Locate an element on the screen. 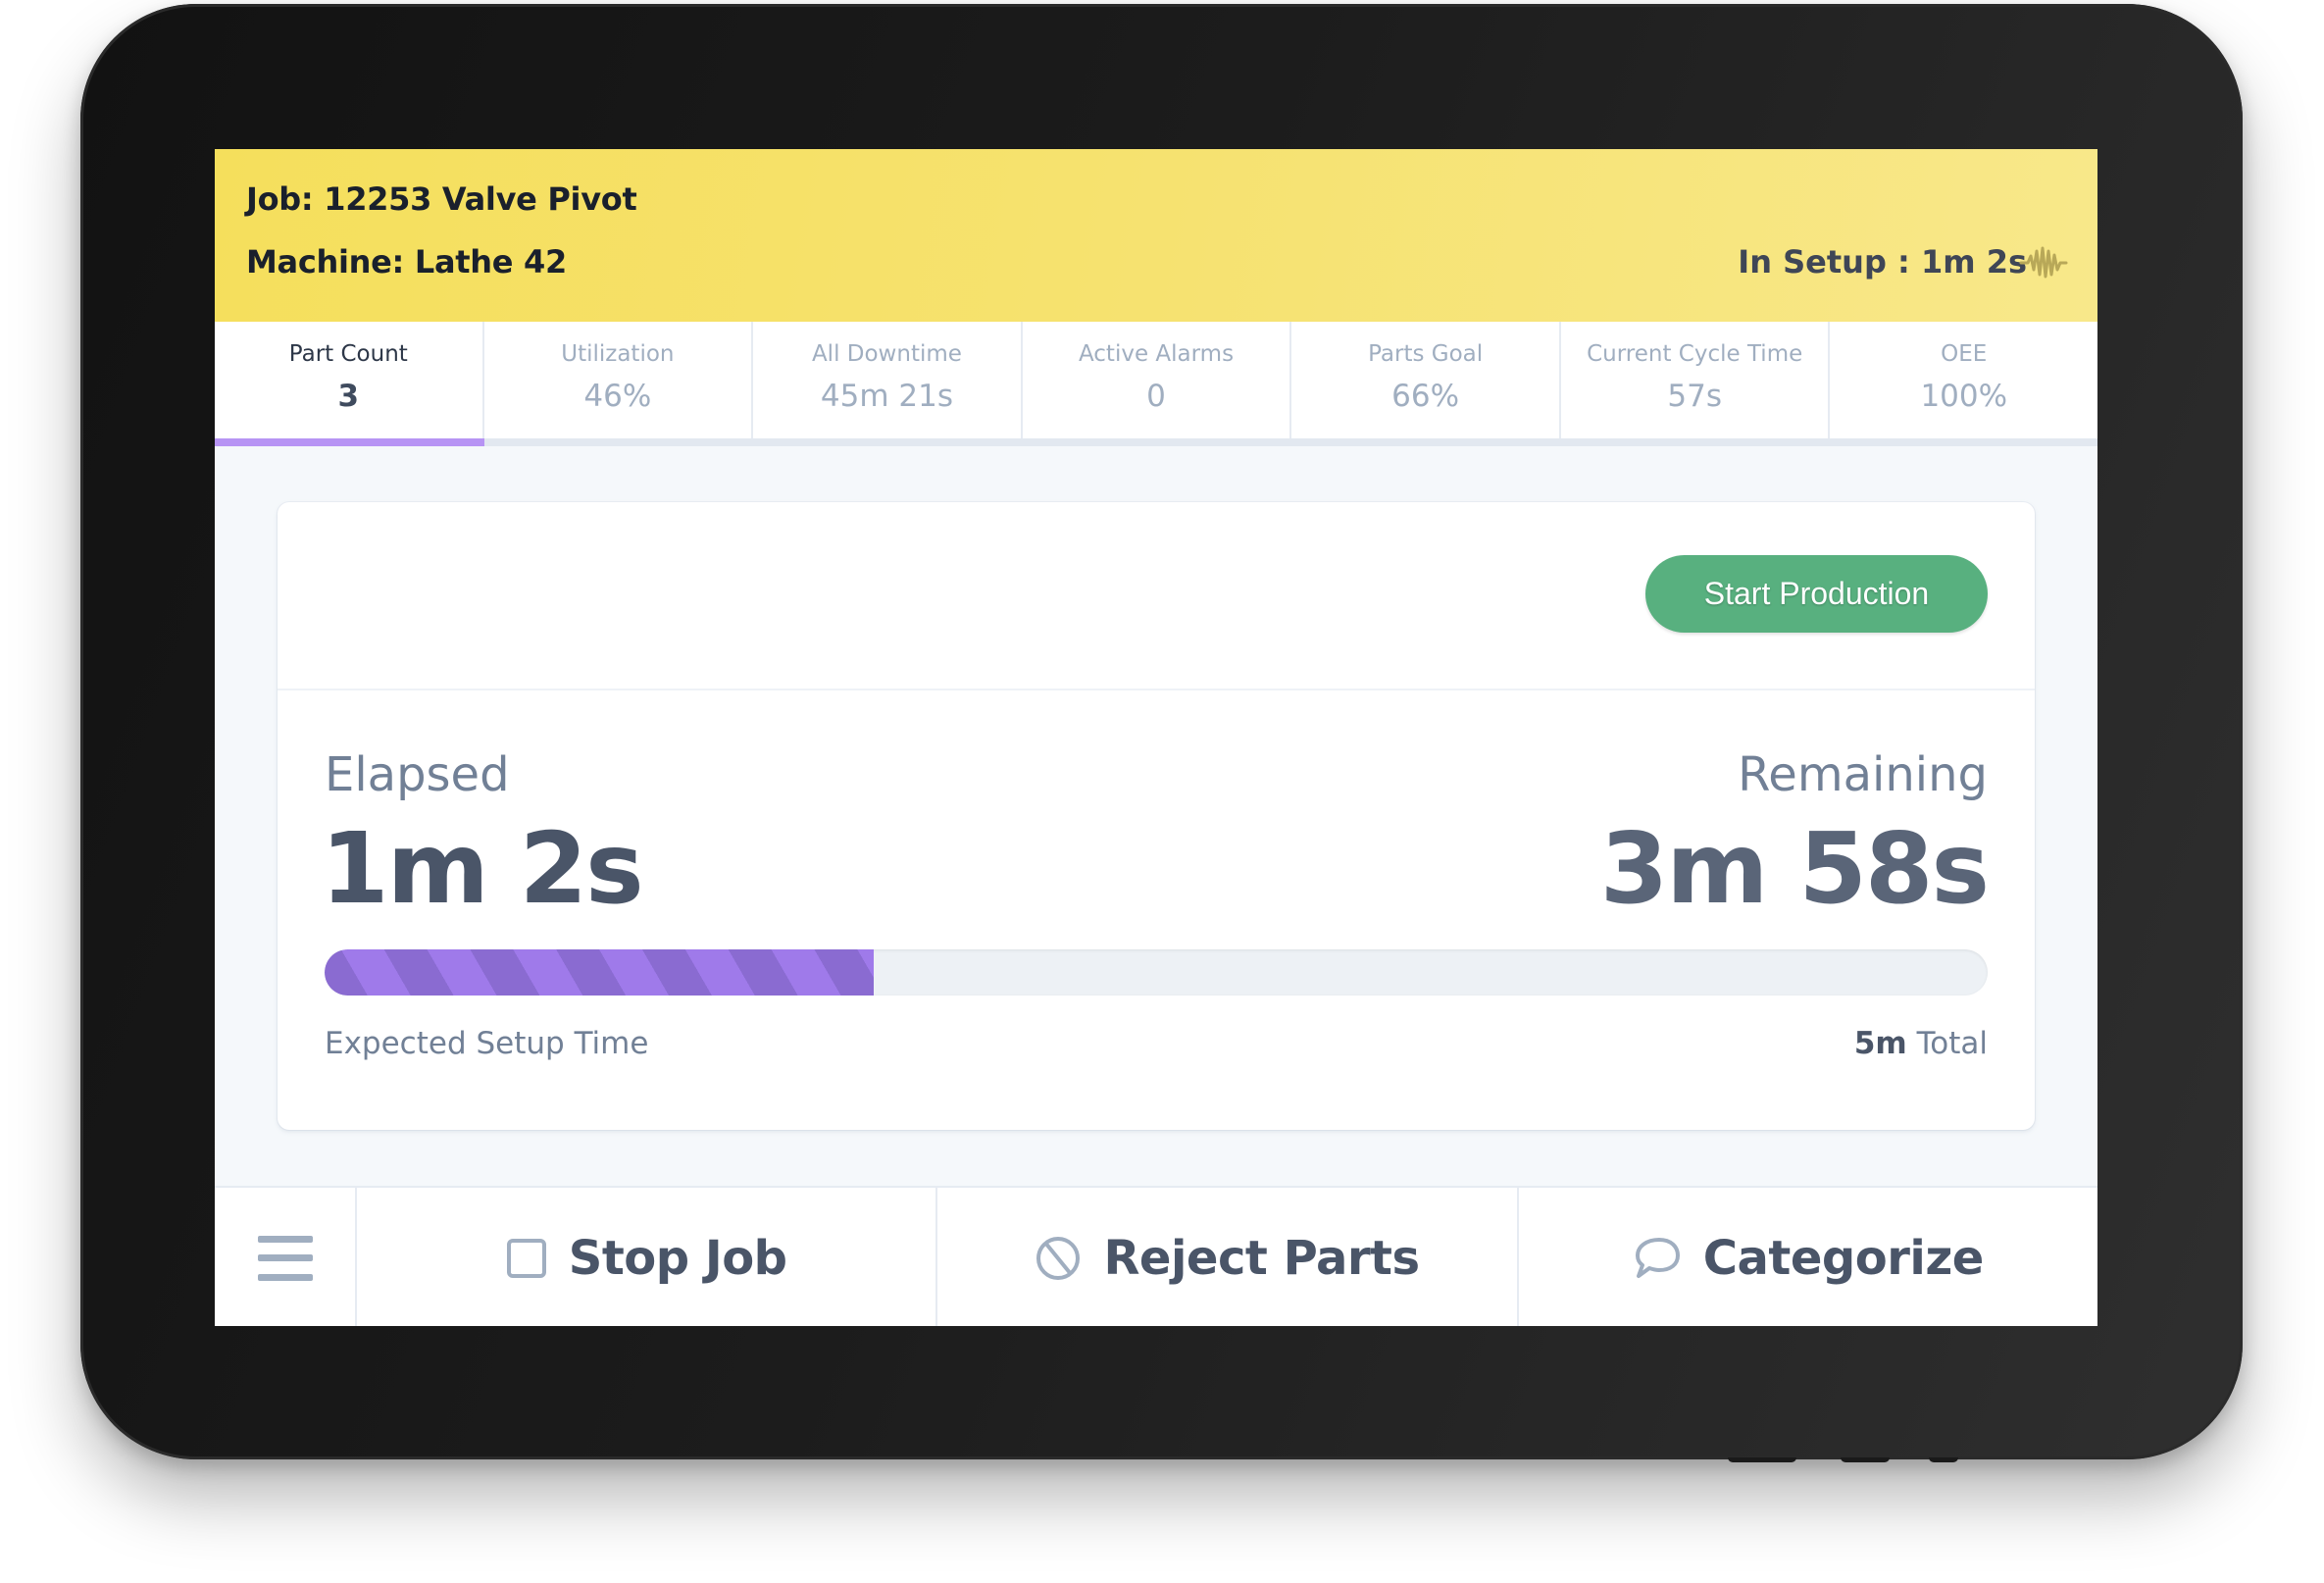  tab-parts-goal: Parts Goal 66% is located at coordinates (1426, 384).